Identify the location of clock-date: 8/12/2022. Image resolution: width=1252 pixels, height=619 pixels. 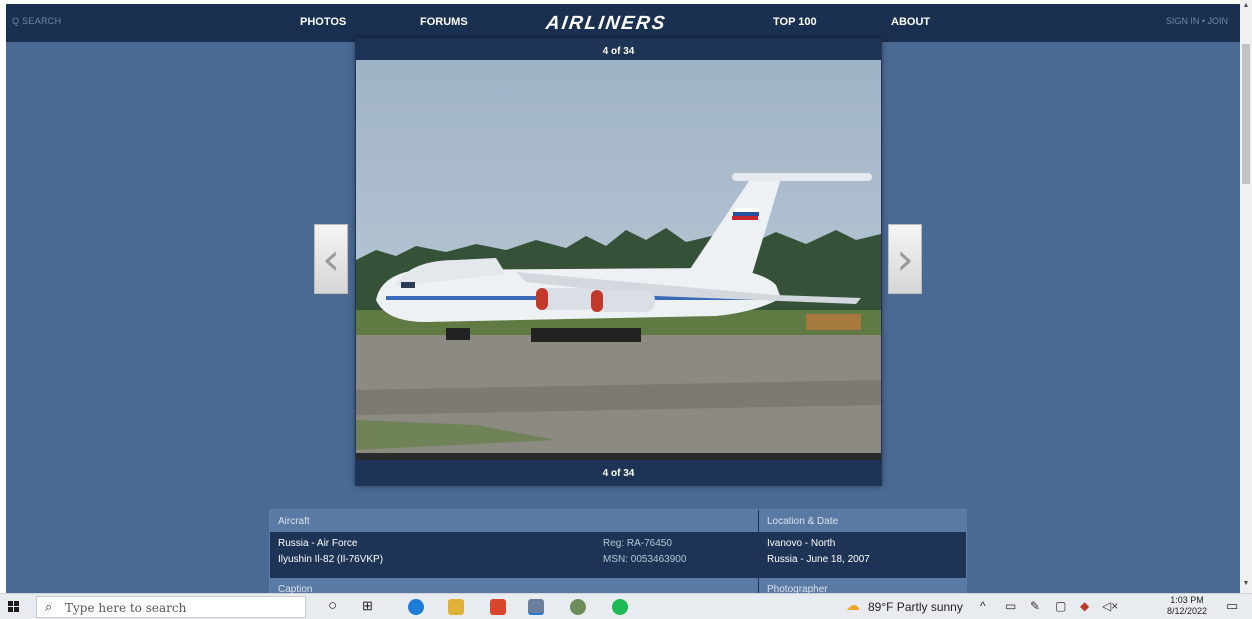
(1187, 611).